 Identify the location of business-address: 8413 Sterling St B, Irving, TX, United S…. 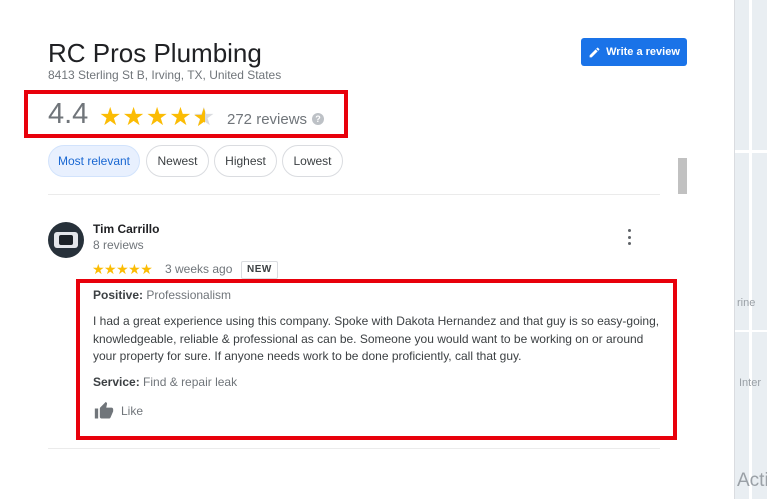
(165, 75).